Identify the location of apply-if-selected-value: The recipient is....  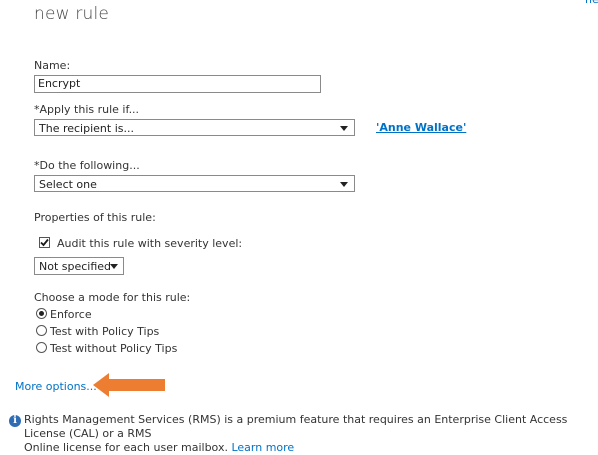
(86, 128).